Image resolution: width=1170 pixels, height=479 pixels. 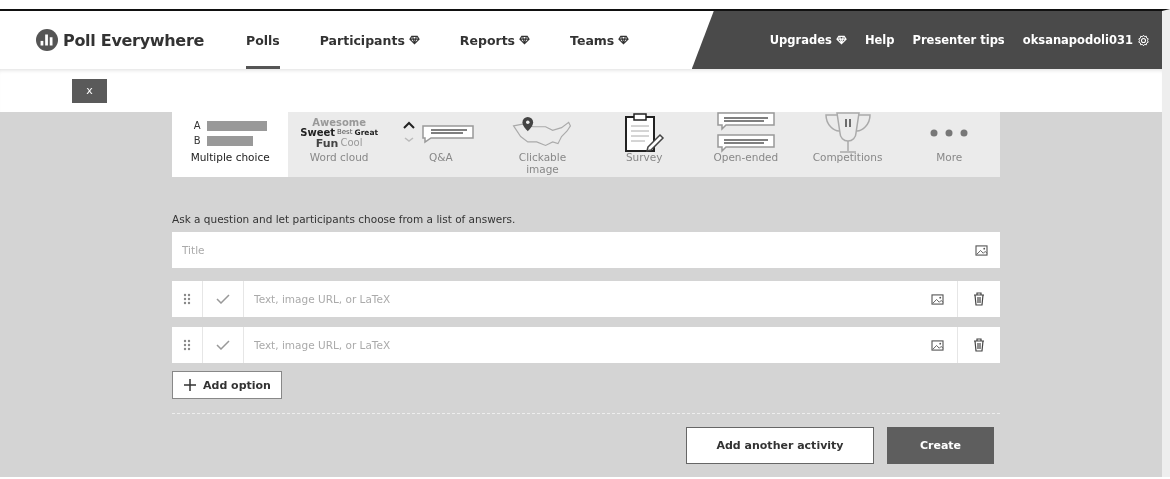 What do you see at coordinates (1143, 40) in the screenshot?
I see `settings-icon` at bounding box center [1143, 40].